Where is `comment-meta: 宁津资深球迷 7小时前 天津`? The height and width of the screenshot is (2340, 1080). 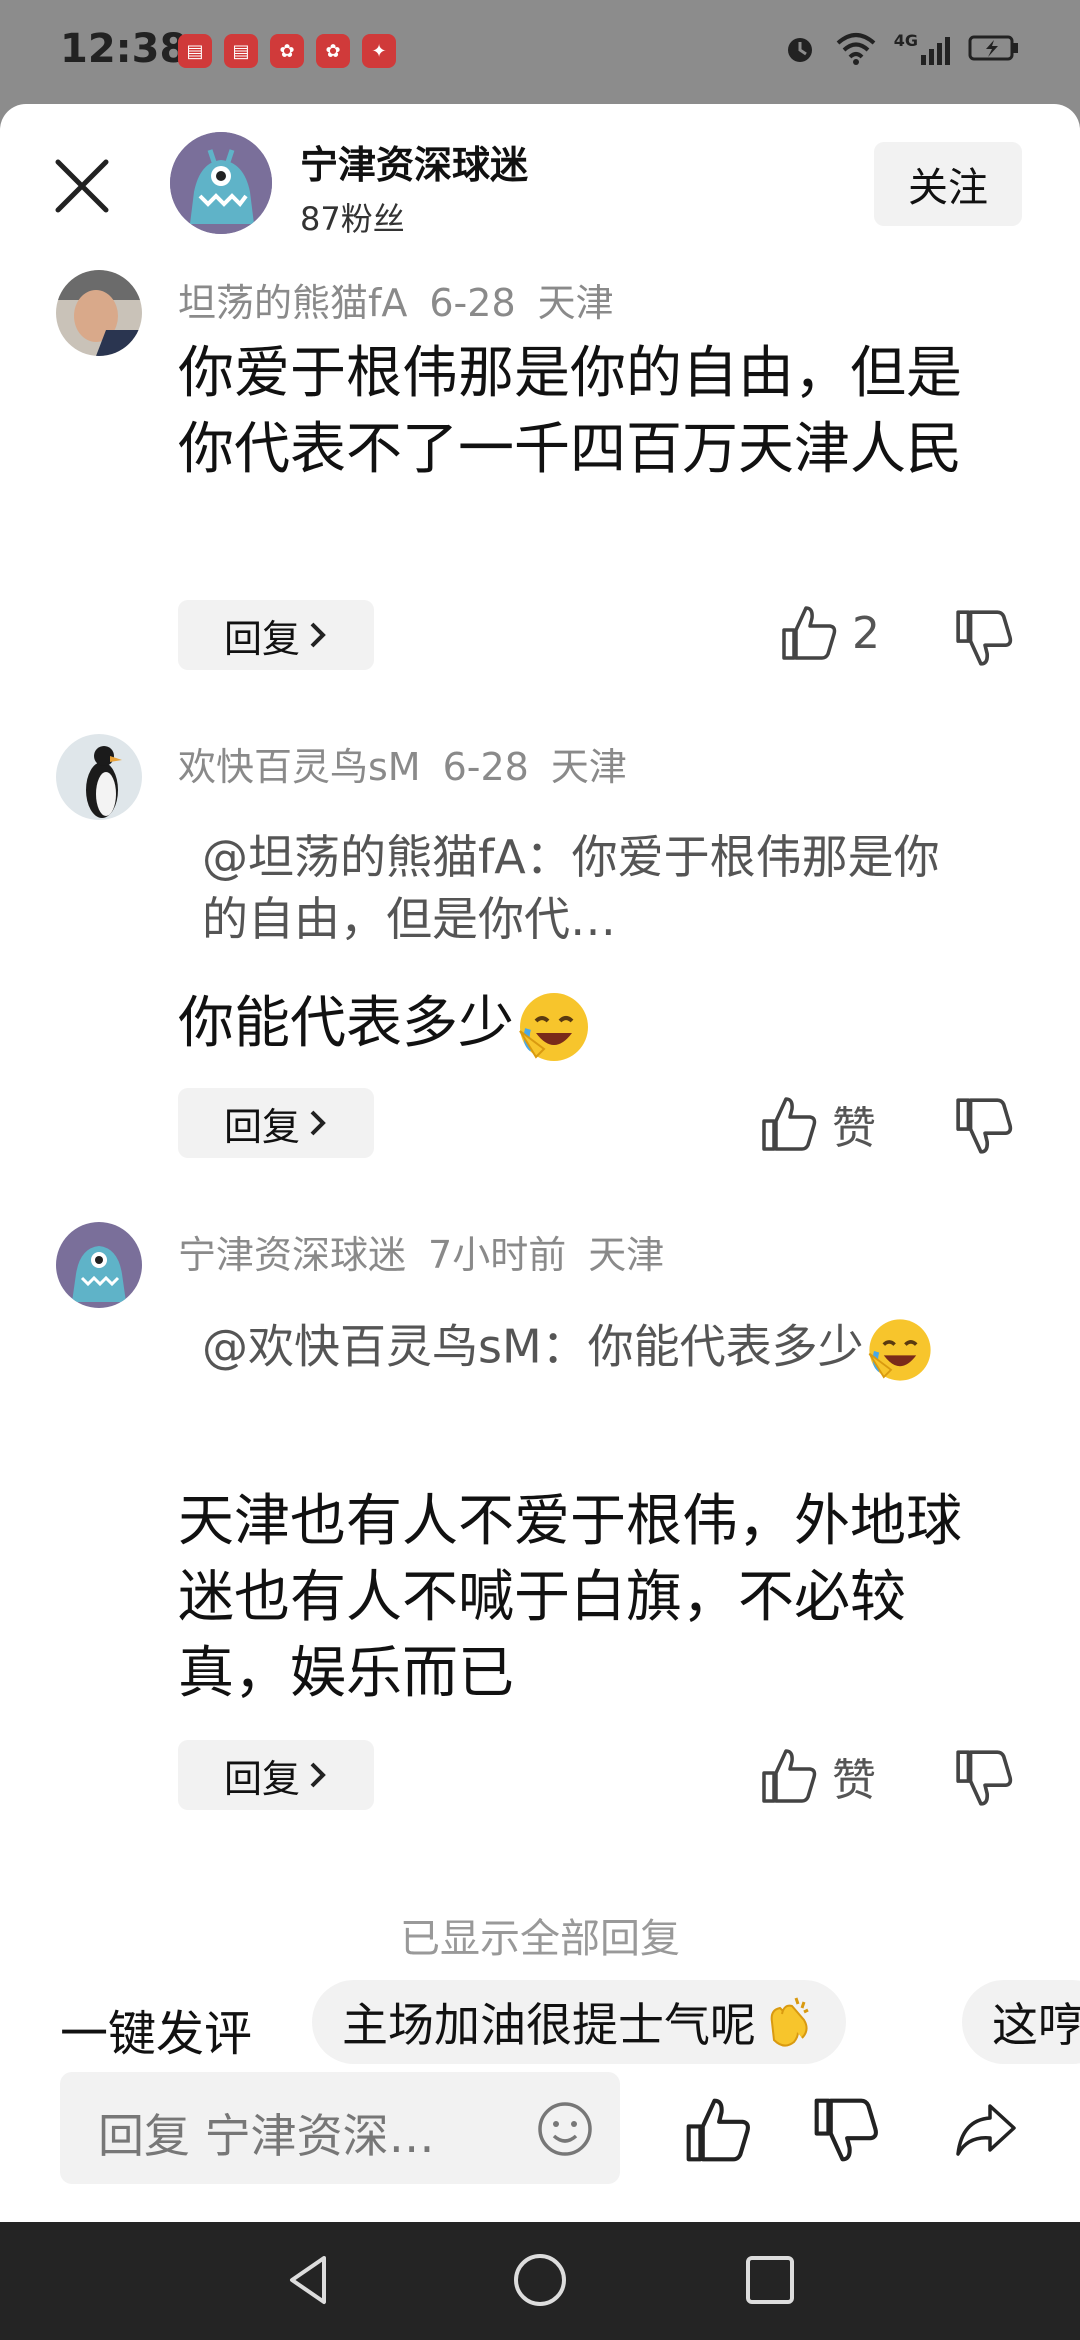 comment-meta: 宁津资深球迷 7小时前 天津 is located at coordinates (432, 1251).